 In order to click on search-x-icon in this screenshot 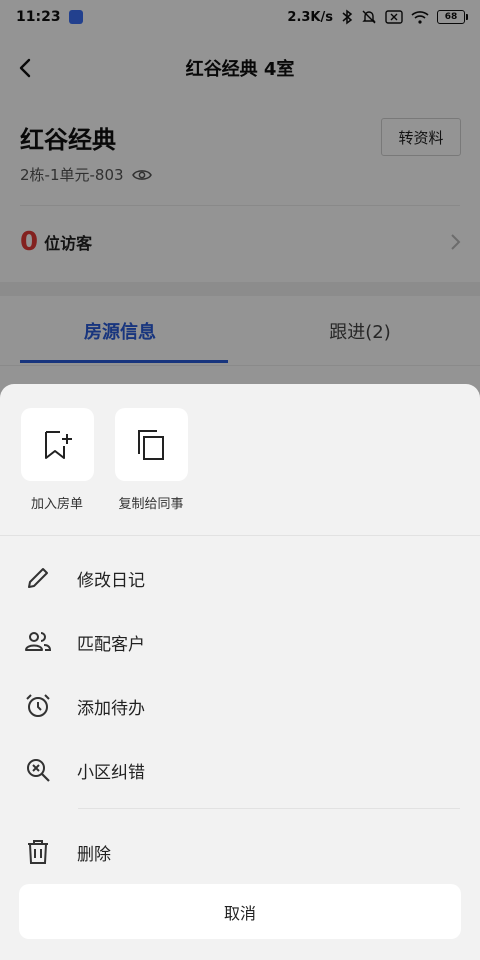, I will do `click(38, 770)`.